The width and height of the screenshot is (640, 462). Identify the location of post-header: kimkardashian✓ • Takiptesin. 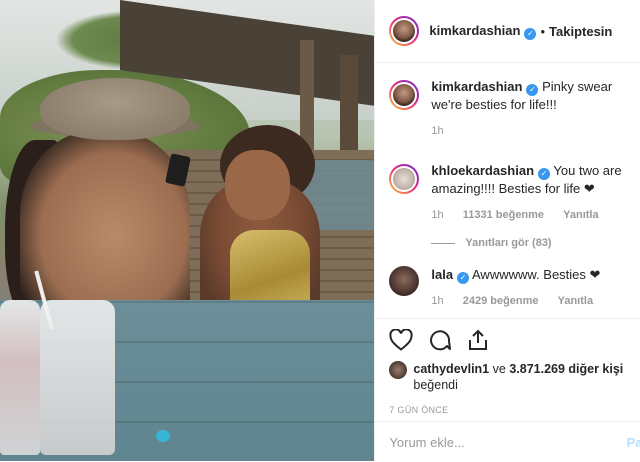
(507, 31).